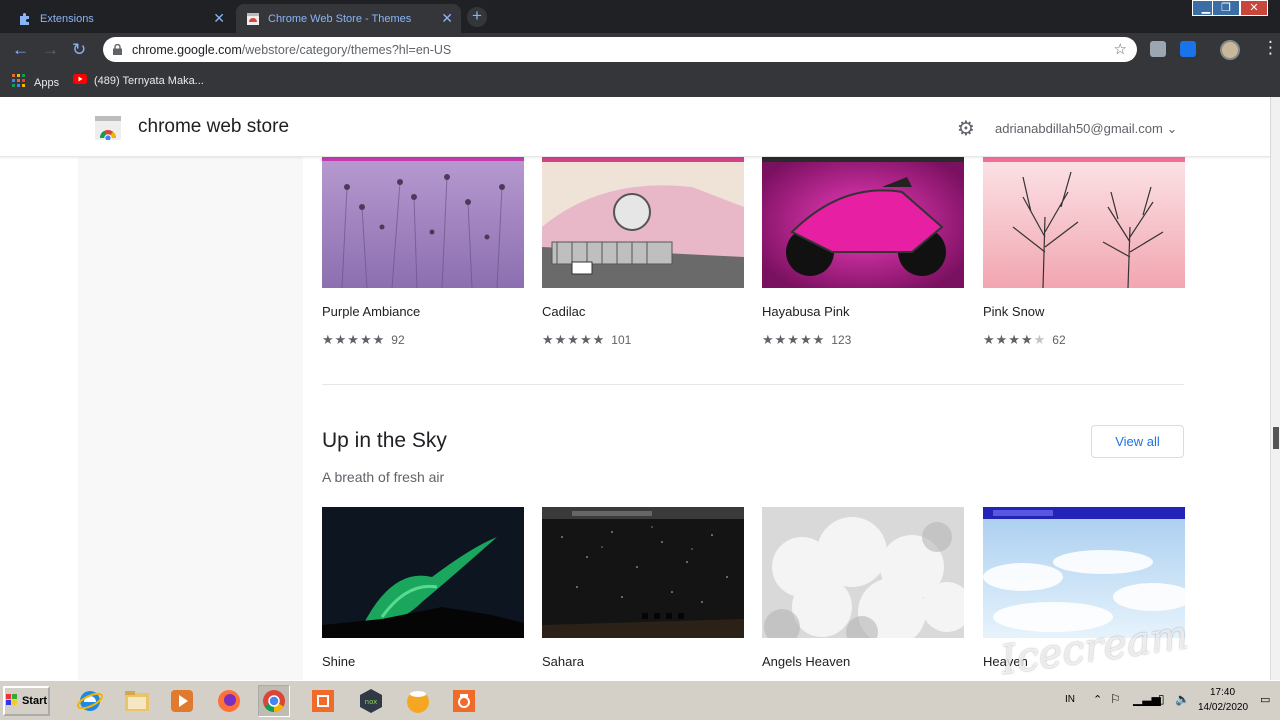 The height and width of the screenshot is (720, 1280). What do you see at coordinates (863, 312) in the screenshot?
I see `theme-name: Hayabusa Pink` at bounding box center [863, 312].